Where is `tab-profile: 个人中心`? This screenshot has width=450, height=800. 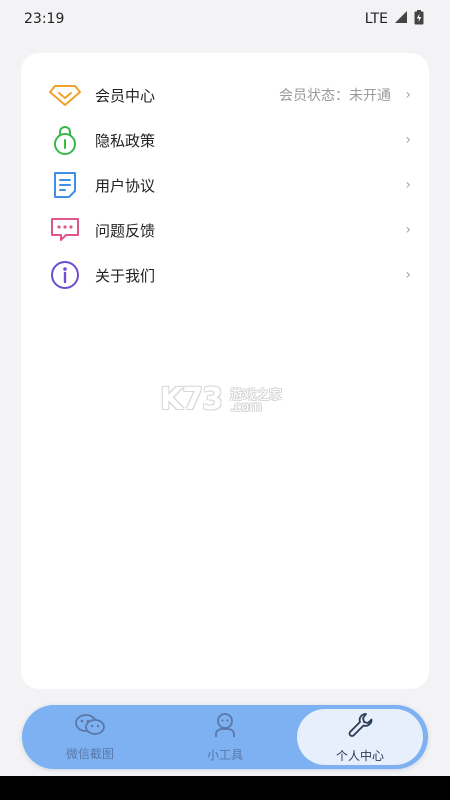
tab-profile: 个人中心 is located at coordinates (360, 737).